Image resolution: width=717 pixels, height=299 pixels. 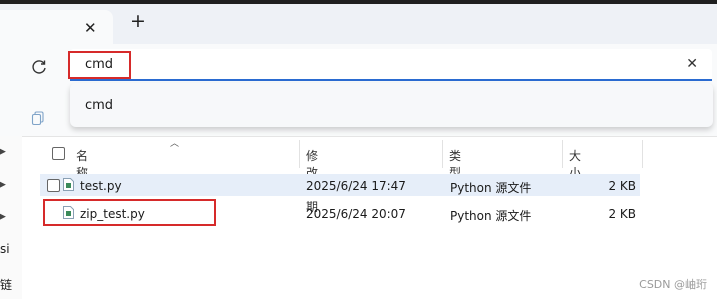 I want to click on file-name: test.py, so click(x=101, y=186).